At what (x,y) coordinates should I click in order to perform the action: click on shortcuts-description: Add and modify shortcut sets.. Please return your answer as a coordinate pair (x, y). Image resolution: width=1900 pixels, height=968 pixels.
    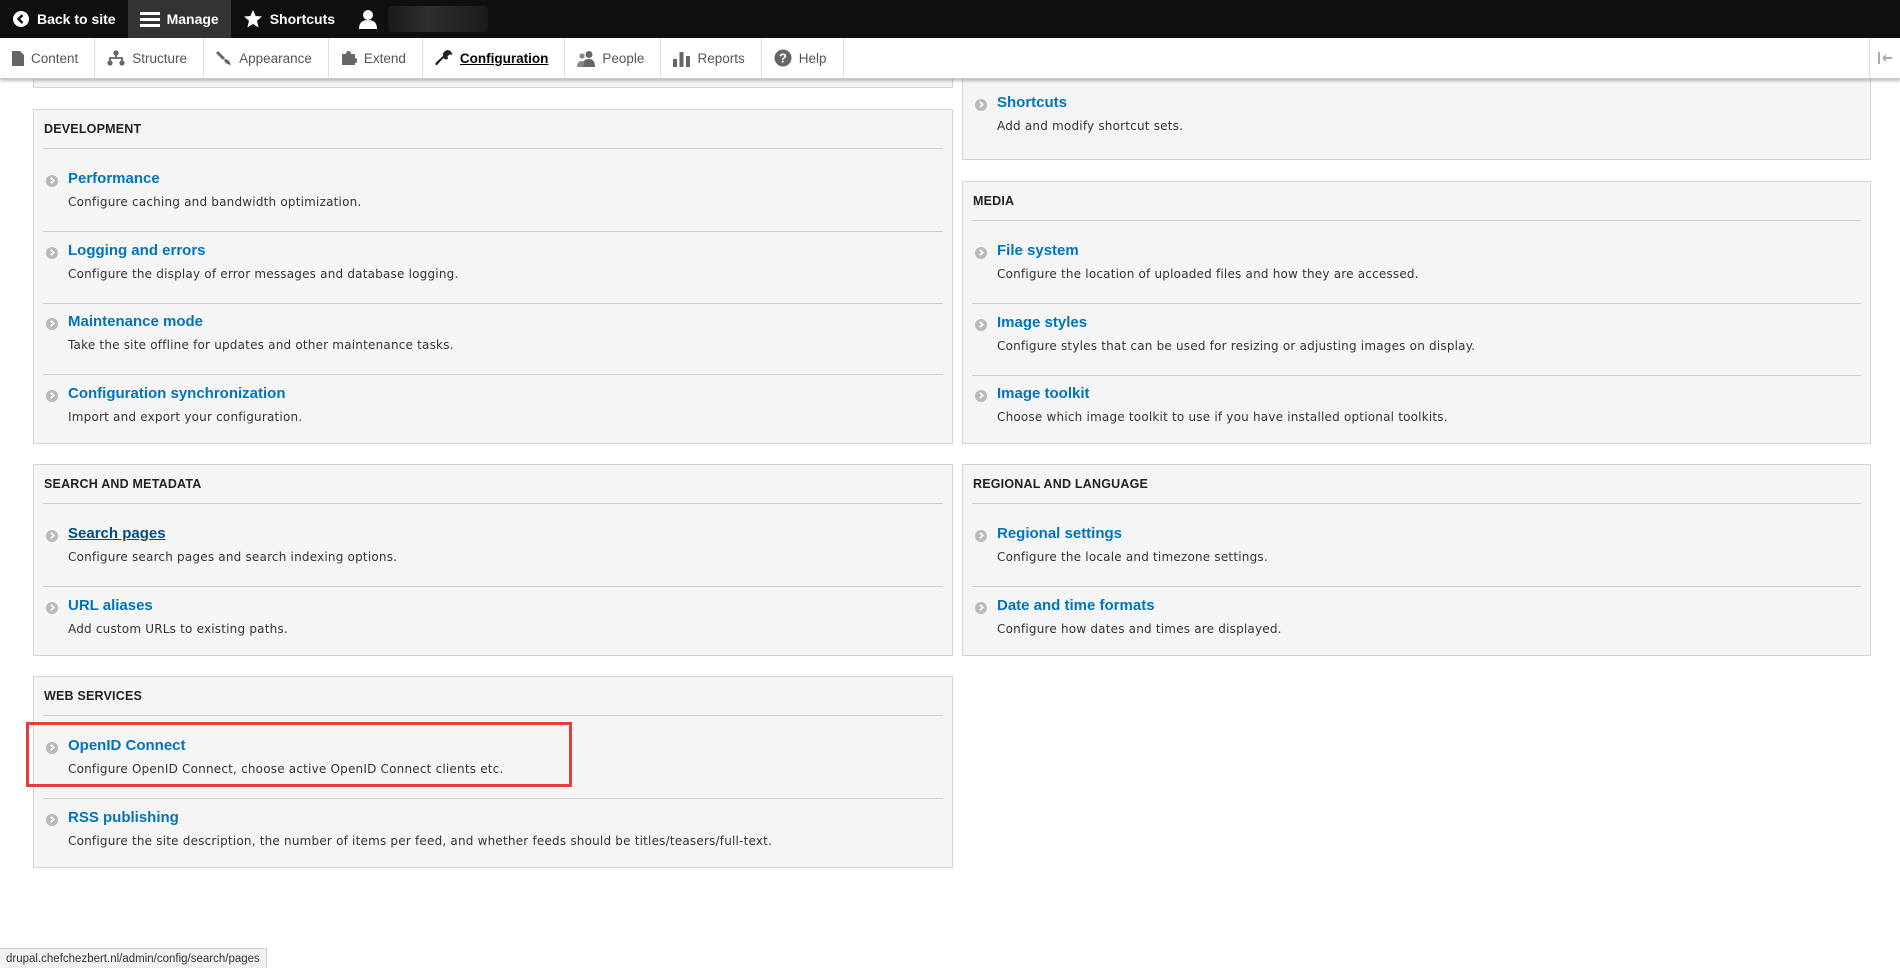
    Looking at the image, I should click on (1090, 126).